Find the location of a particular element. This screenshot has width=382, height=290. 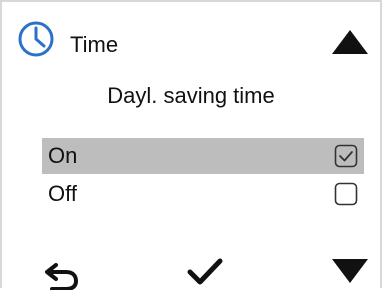

back-arrow-icon is located at coordinates (62, 275).